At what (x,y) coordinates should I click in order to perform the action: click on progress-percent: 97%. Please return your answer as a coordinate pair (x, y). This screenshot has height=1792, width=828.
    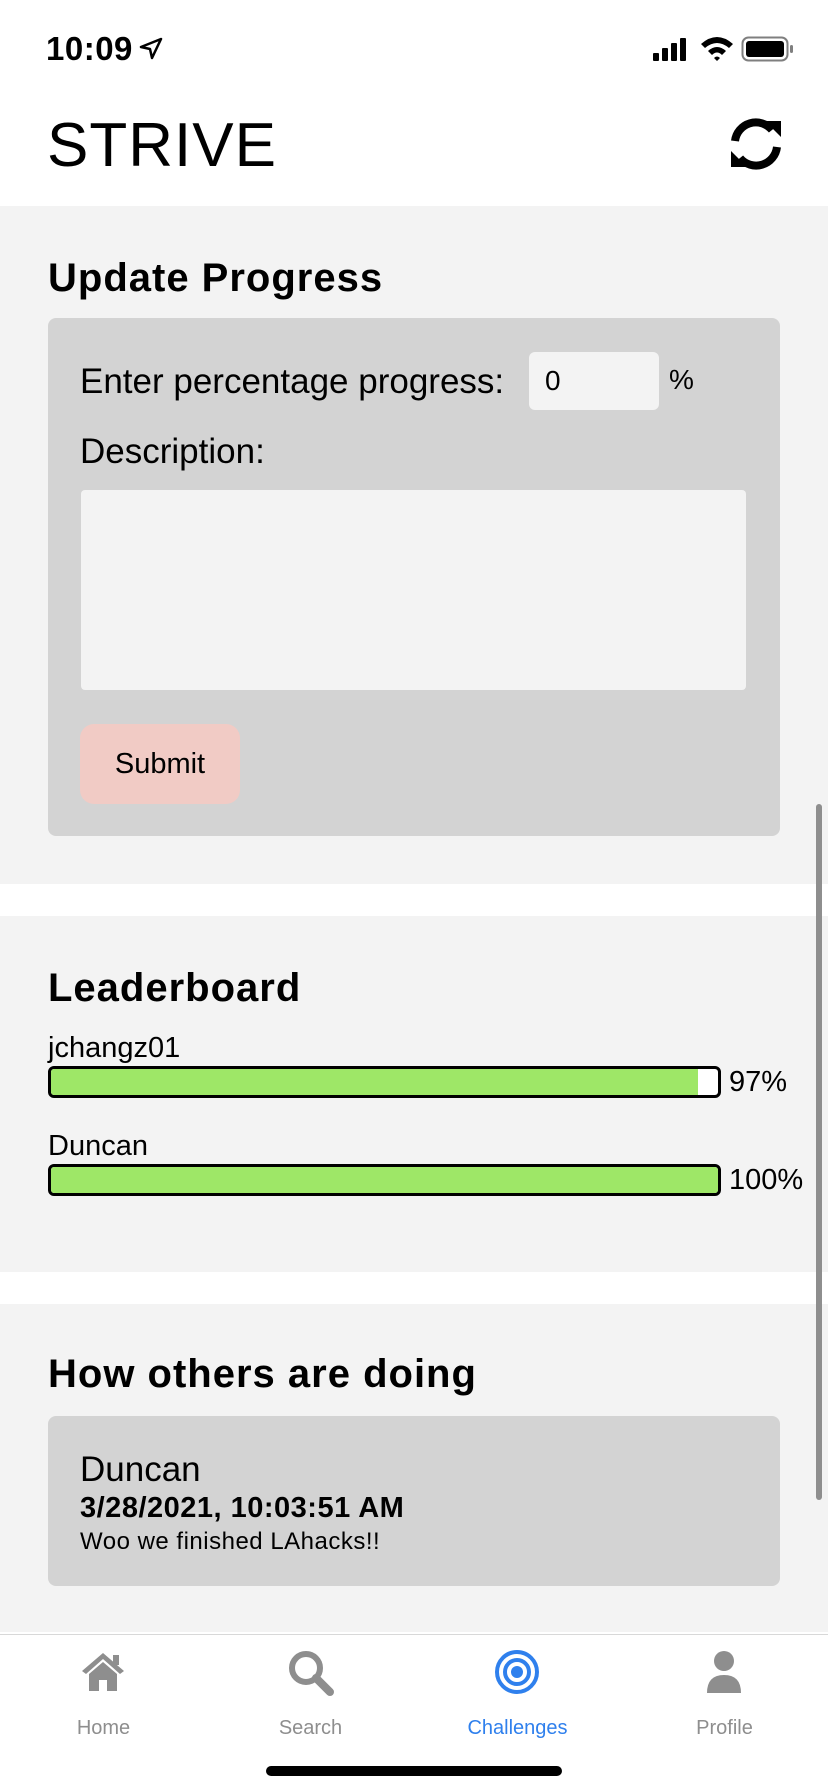
    Looking at the image, I should click on (758, 1082).